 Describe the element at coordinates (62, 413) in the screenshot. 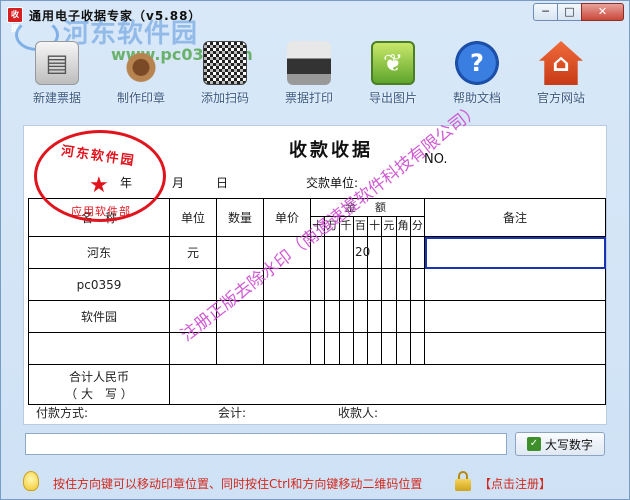

I see `payment-method-label: 付款方式:` at that location.